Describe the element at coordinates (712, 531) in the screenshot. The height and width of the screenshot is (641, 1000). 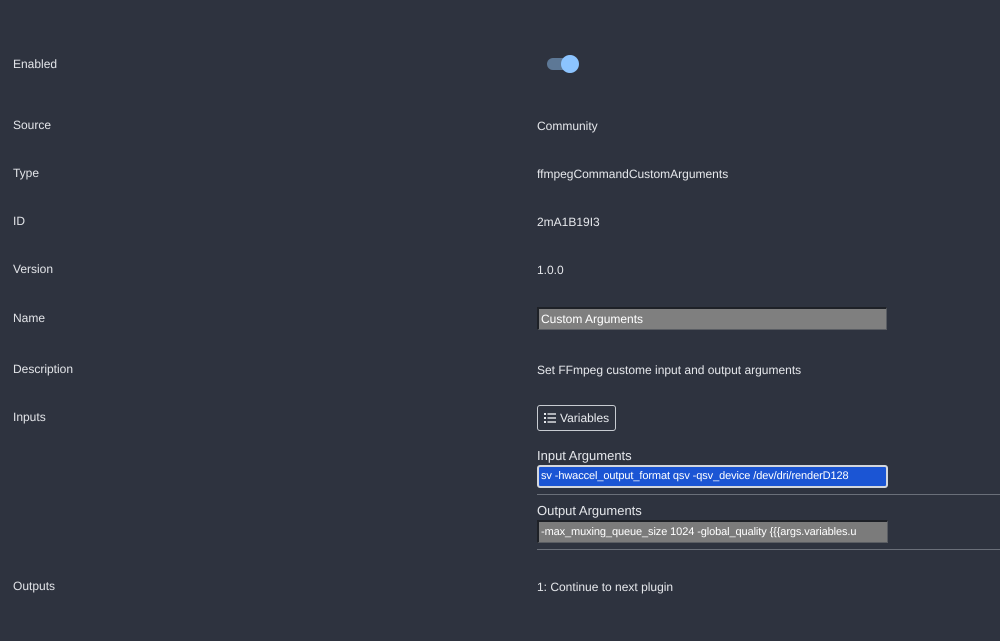
I see `argument-input: -max_muxing_queue_size 1024 -global_quality {{{args.variables.u` at that location.